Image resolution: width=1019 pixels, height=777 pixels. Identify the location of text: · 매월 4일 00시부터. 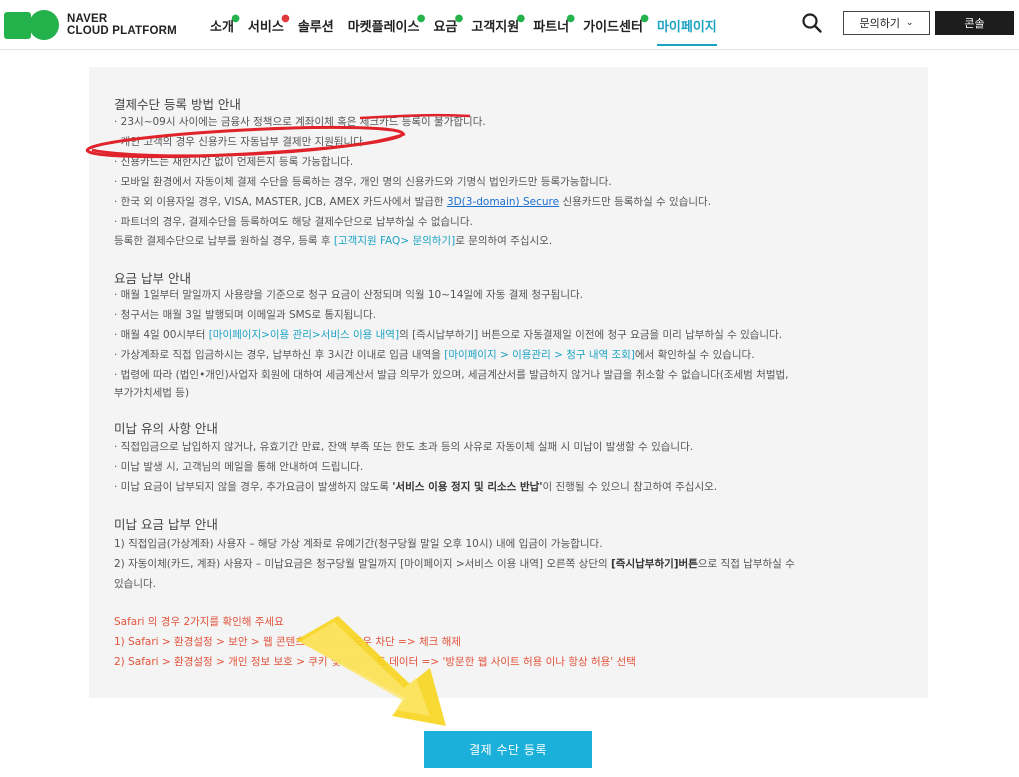
(161, 335).